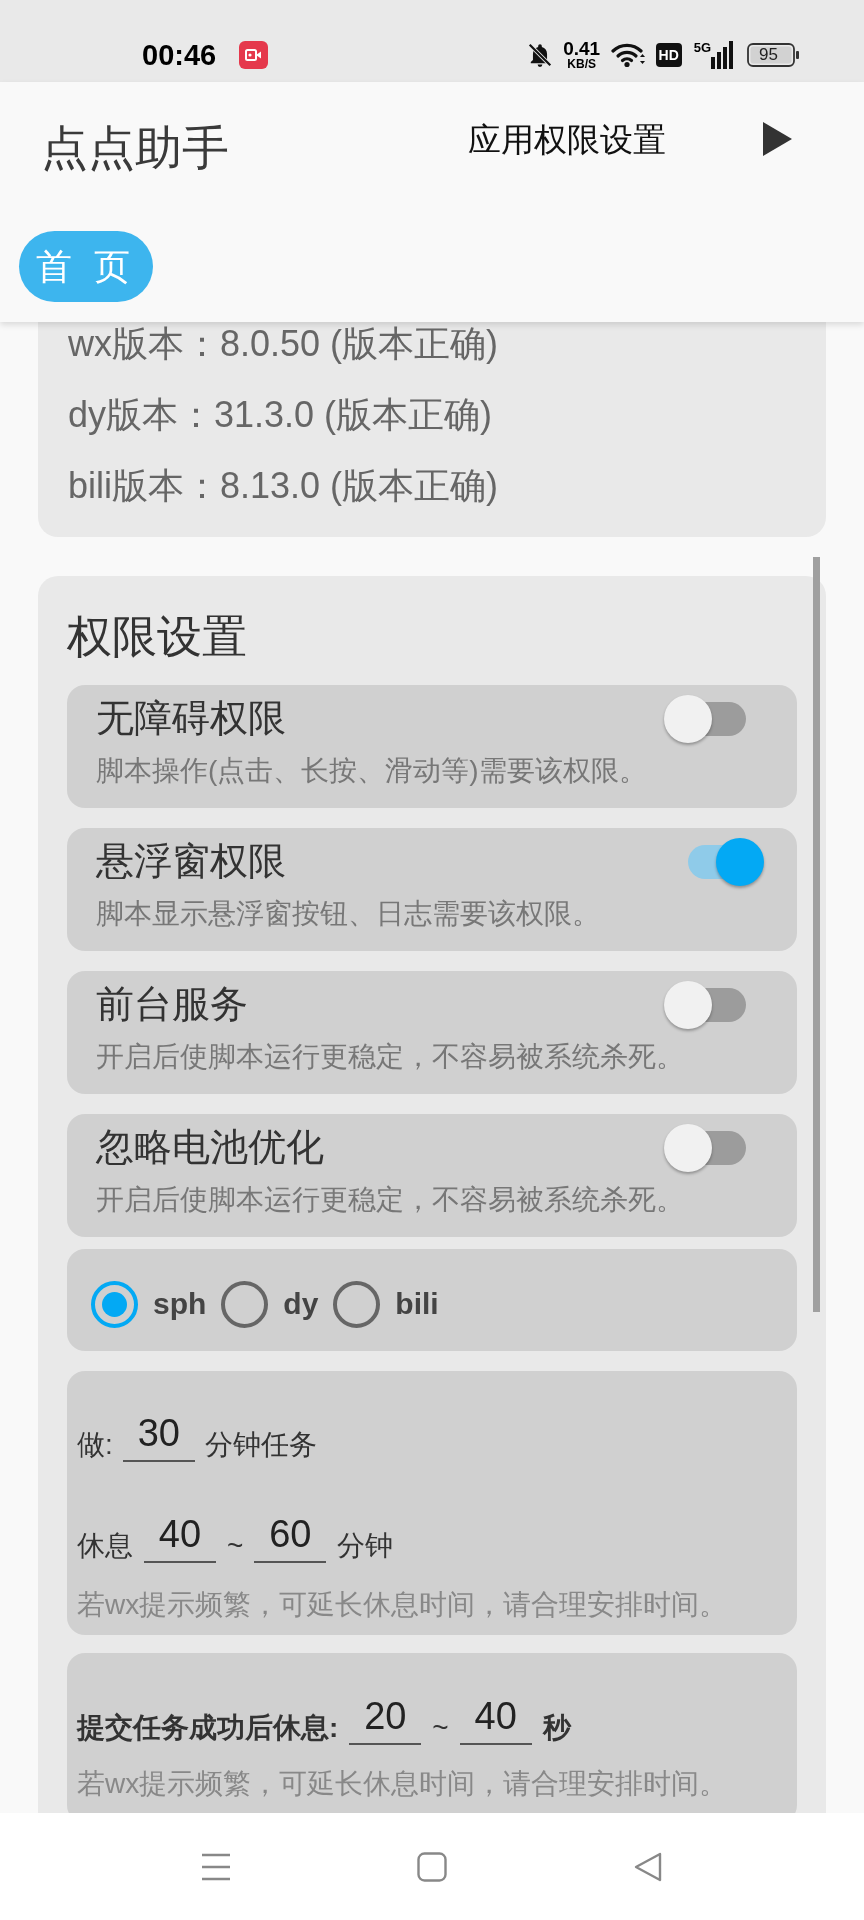  What do you see at coordinates (385, 1719) in the screenshot?
I see `number-field: 20` at bounding box center [385, 1719].